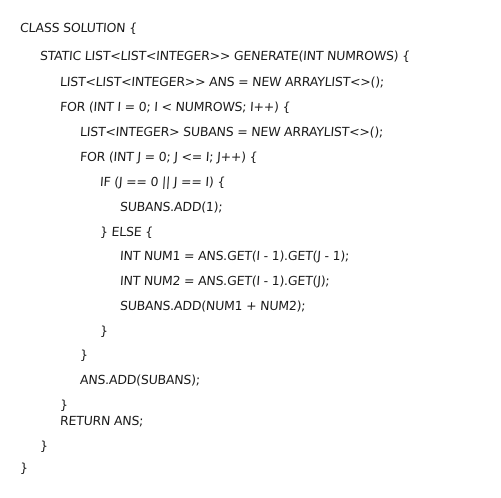 This screenshot has width=501, height=498. Describe the element at coordinates (234, 255) in the screenshot. I see `code-line: INT NUM1 = ANS.GET(I - 1).GET(J - 1);` at that location.